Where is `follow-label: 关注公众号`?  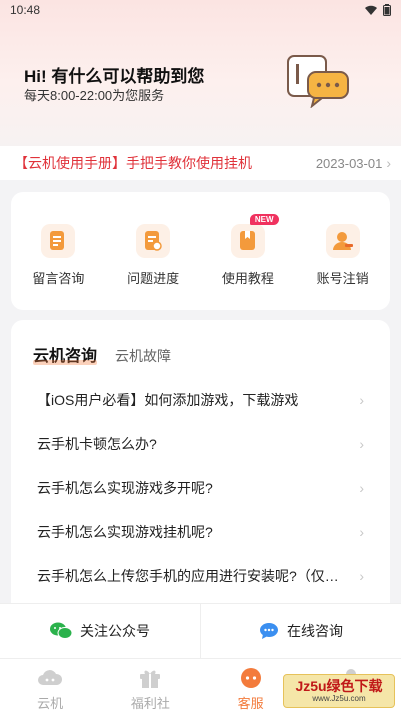
follow-label: 关注公众号 is located at coordinates (115, 631).